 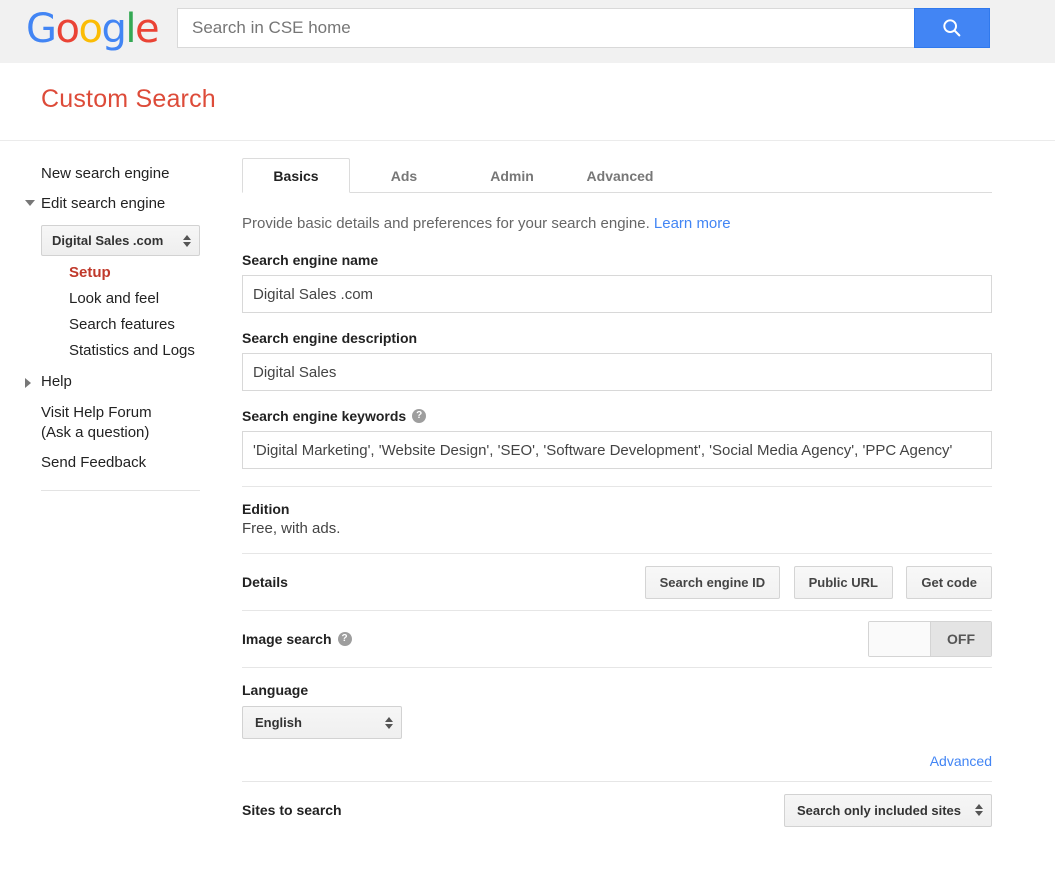 I want to click on engine-selector-dropdown: Digital Sales .com, so click(x=120, y=240).